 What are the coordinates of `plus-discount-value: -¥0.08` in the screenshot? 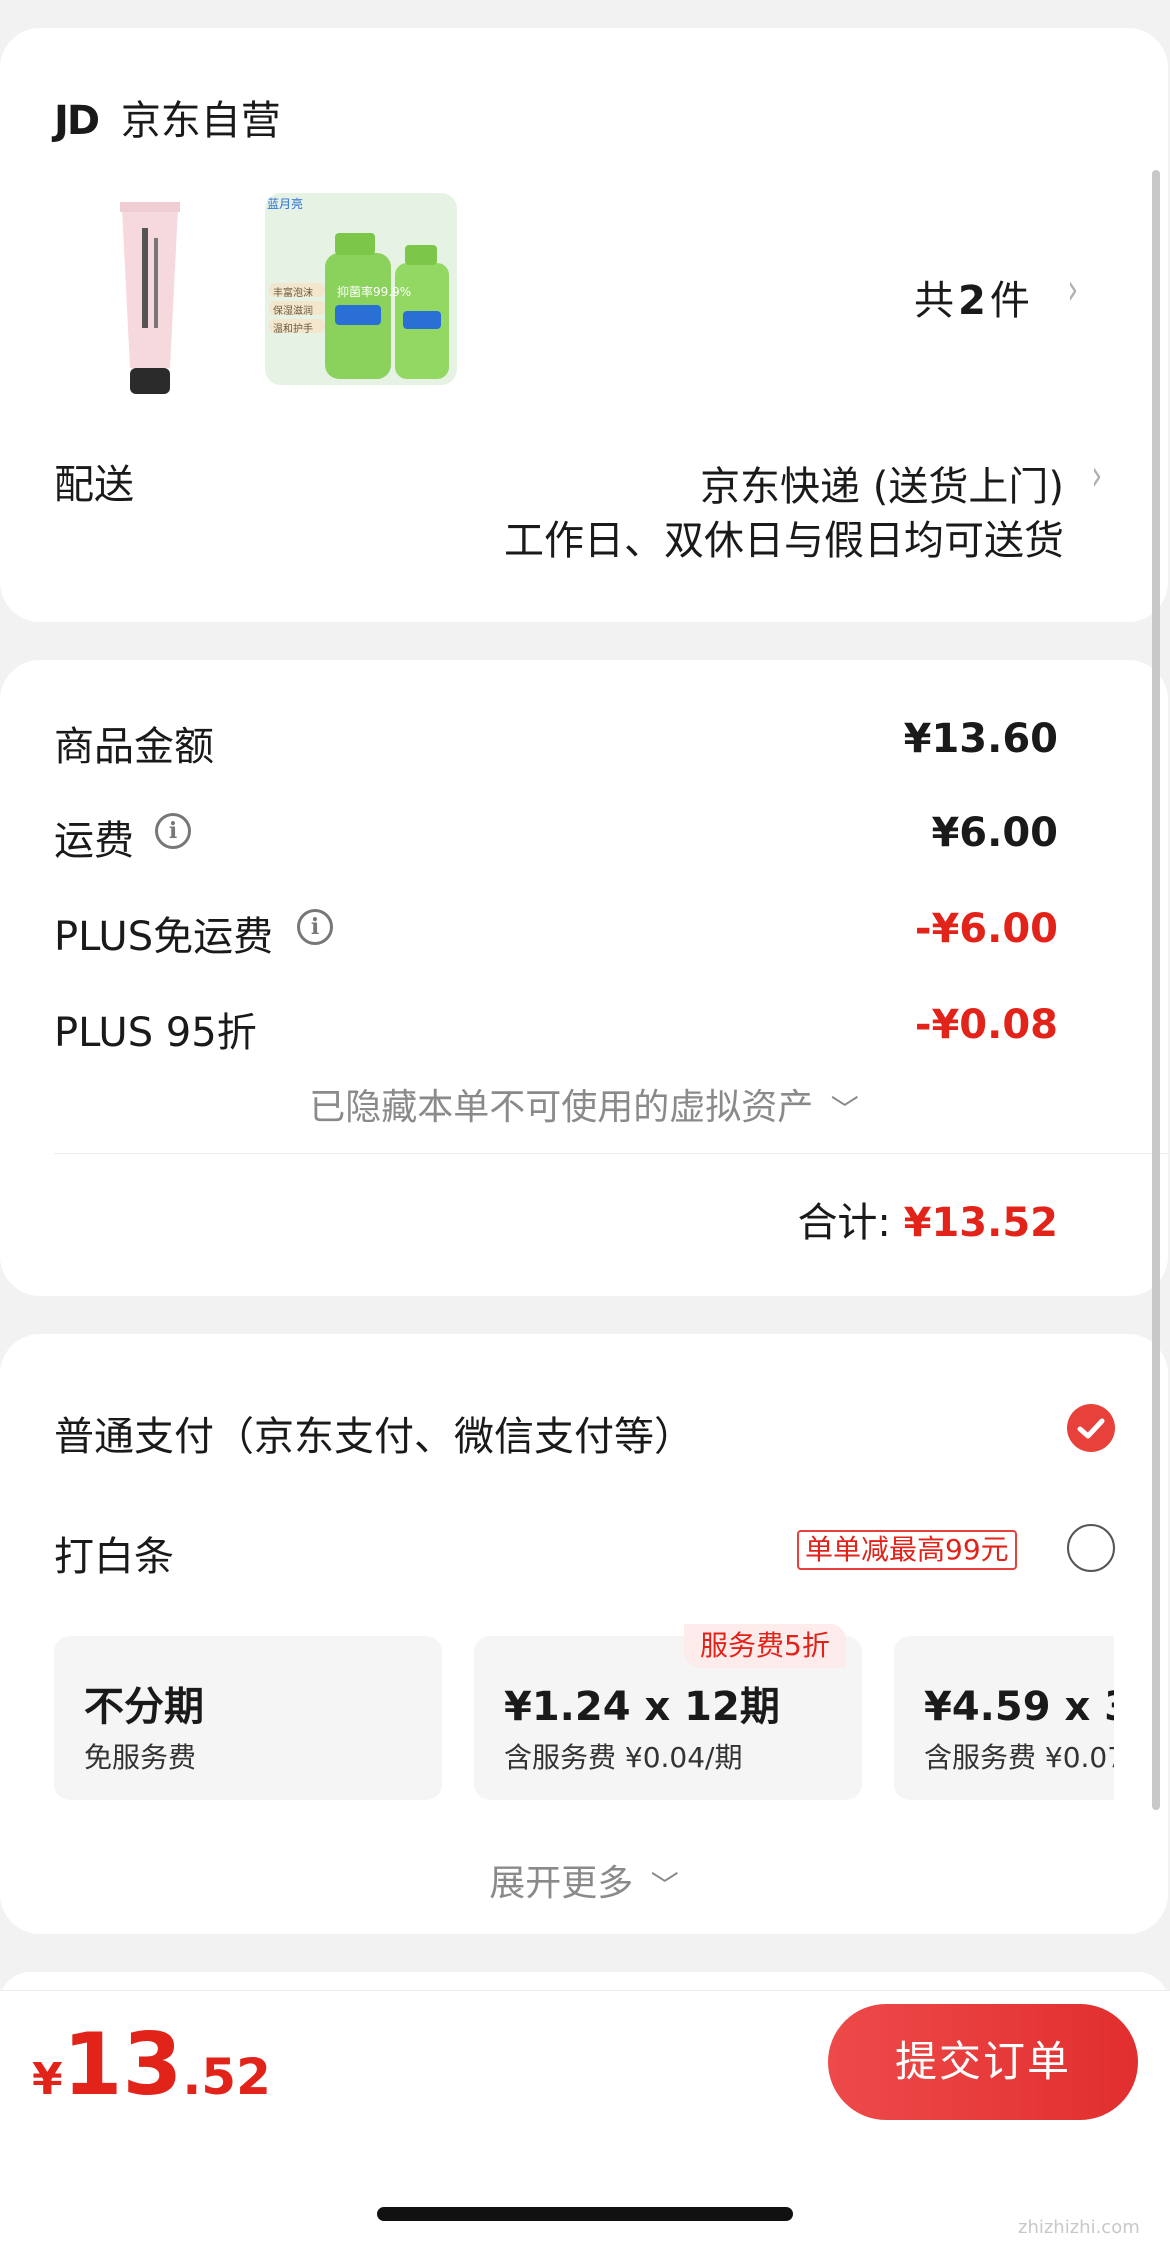 It's located at (986, 1025).